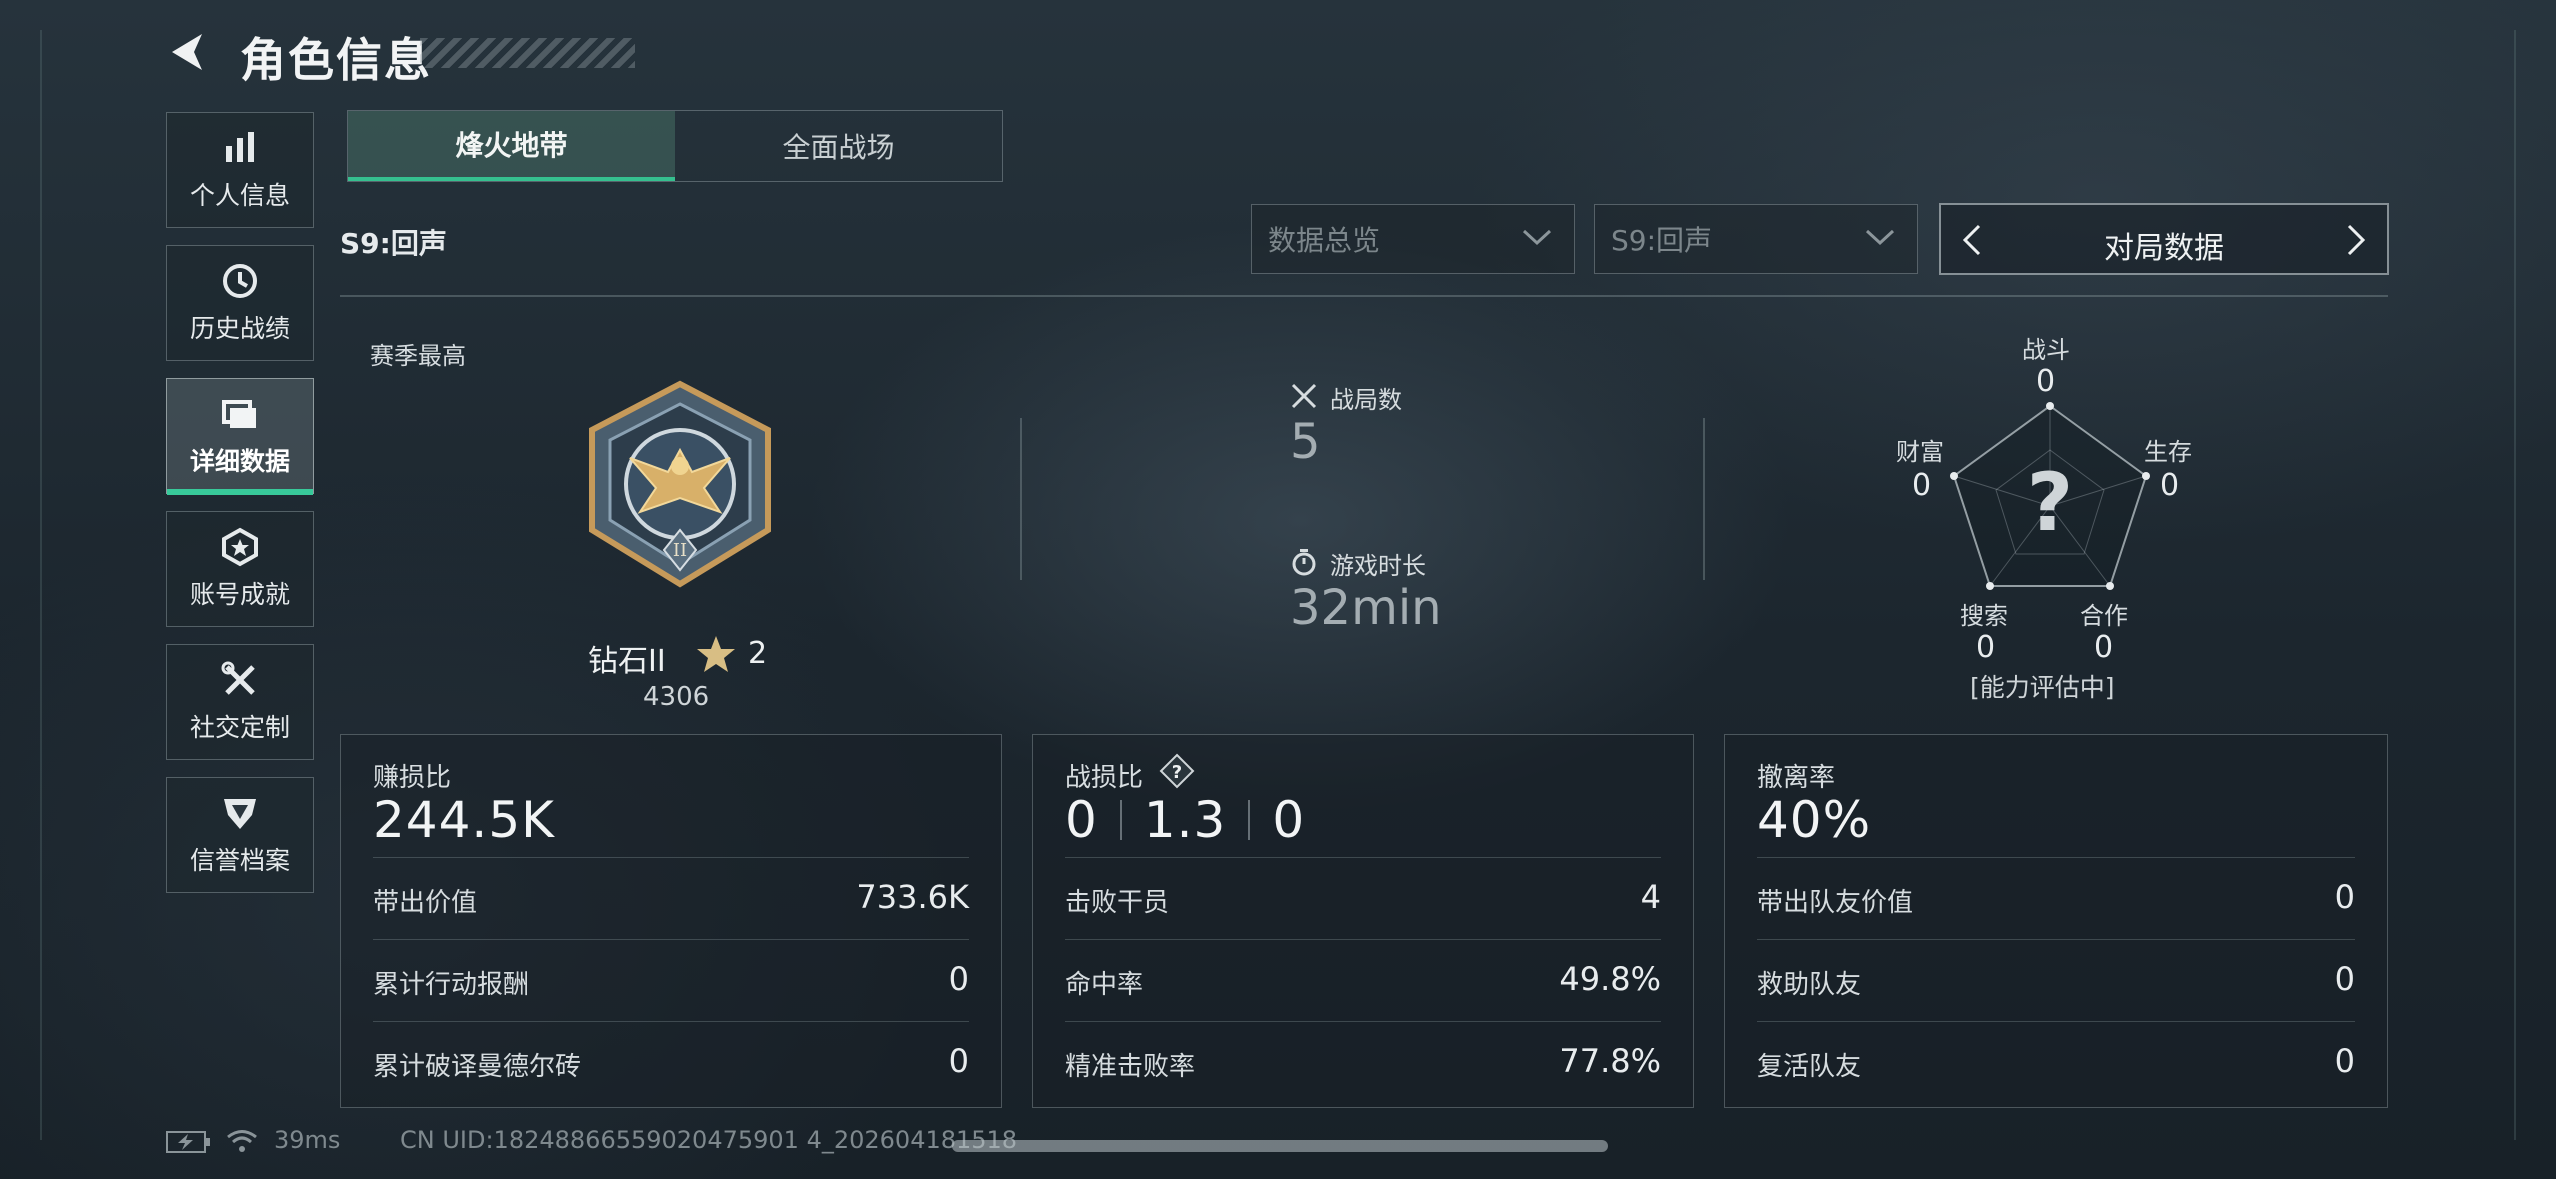  Describe the element at coordinates (1366, 400) in the screenshot. I see `matches-label: 战局数` at that location.